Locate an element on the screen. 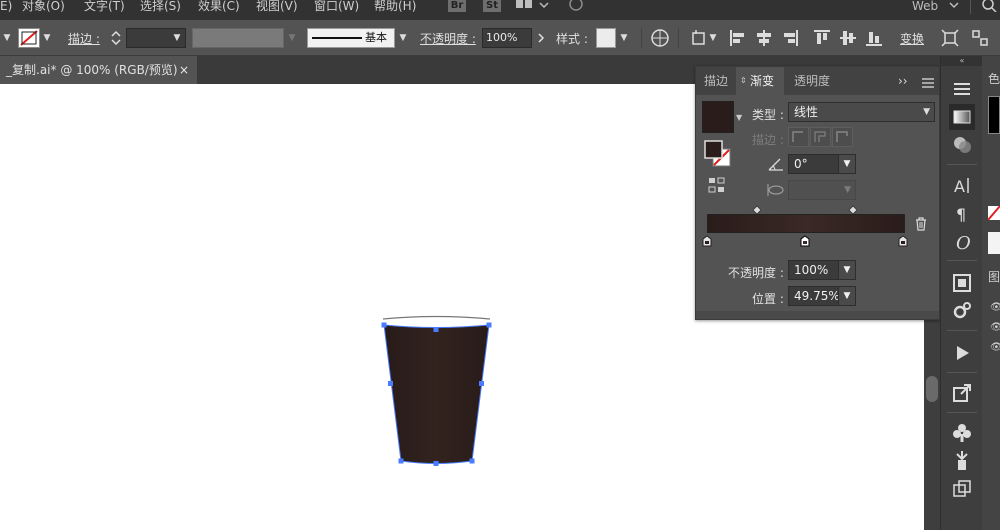 This screenshot has height=530, width=1000. menu-effect: 效果(C) is located at coordinates (219, 10).